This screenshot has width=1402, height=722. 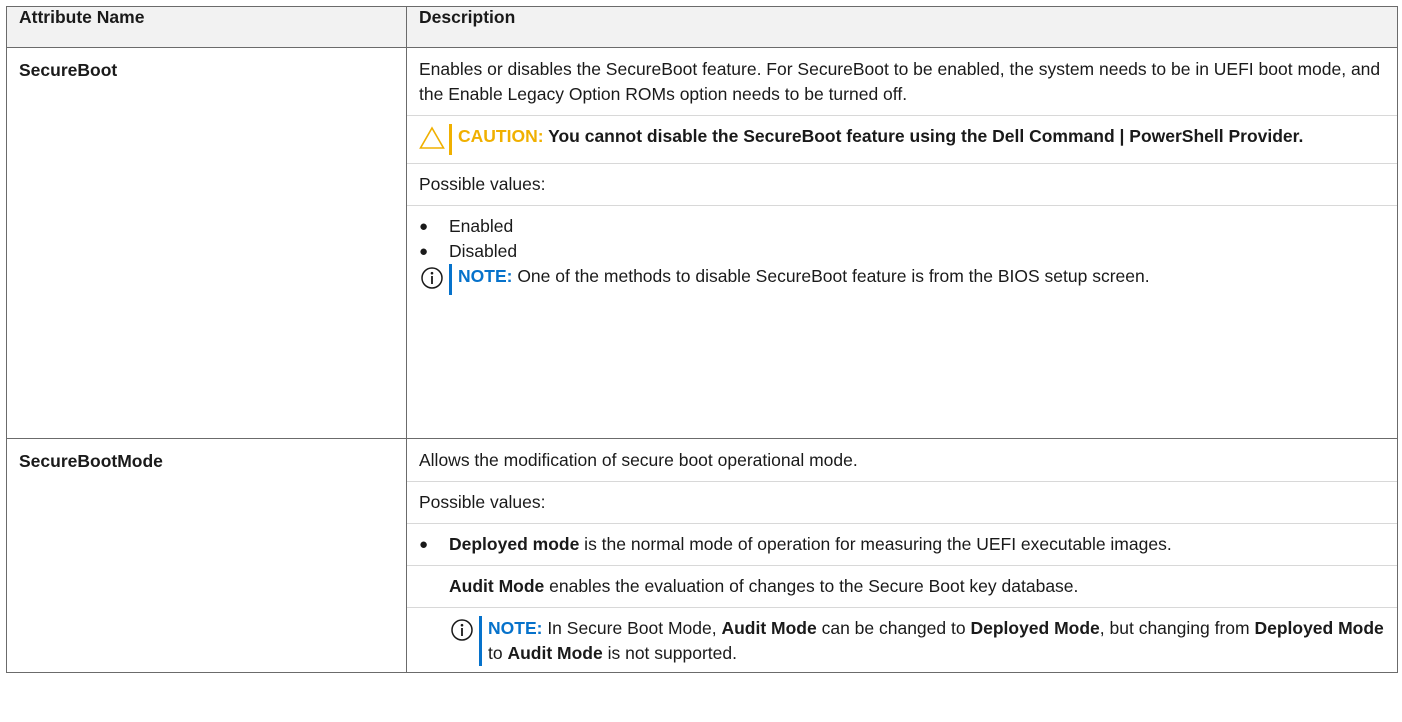 What do you see at coordinates (206, 555) in the screenshot?
I see `attribute-name: SecureBootMode` at bounding box center [206, 555].